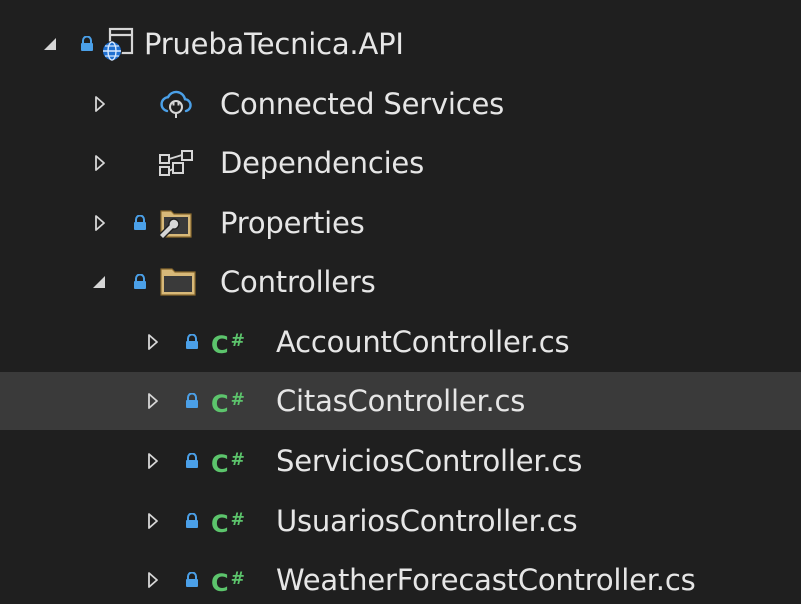  I want to click on tree-row-file: C # UsuariosController.cs, so click(400, 521).